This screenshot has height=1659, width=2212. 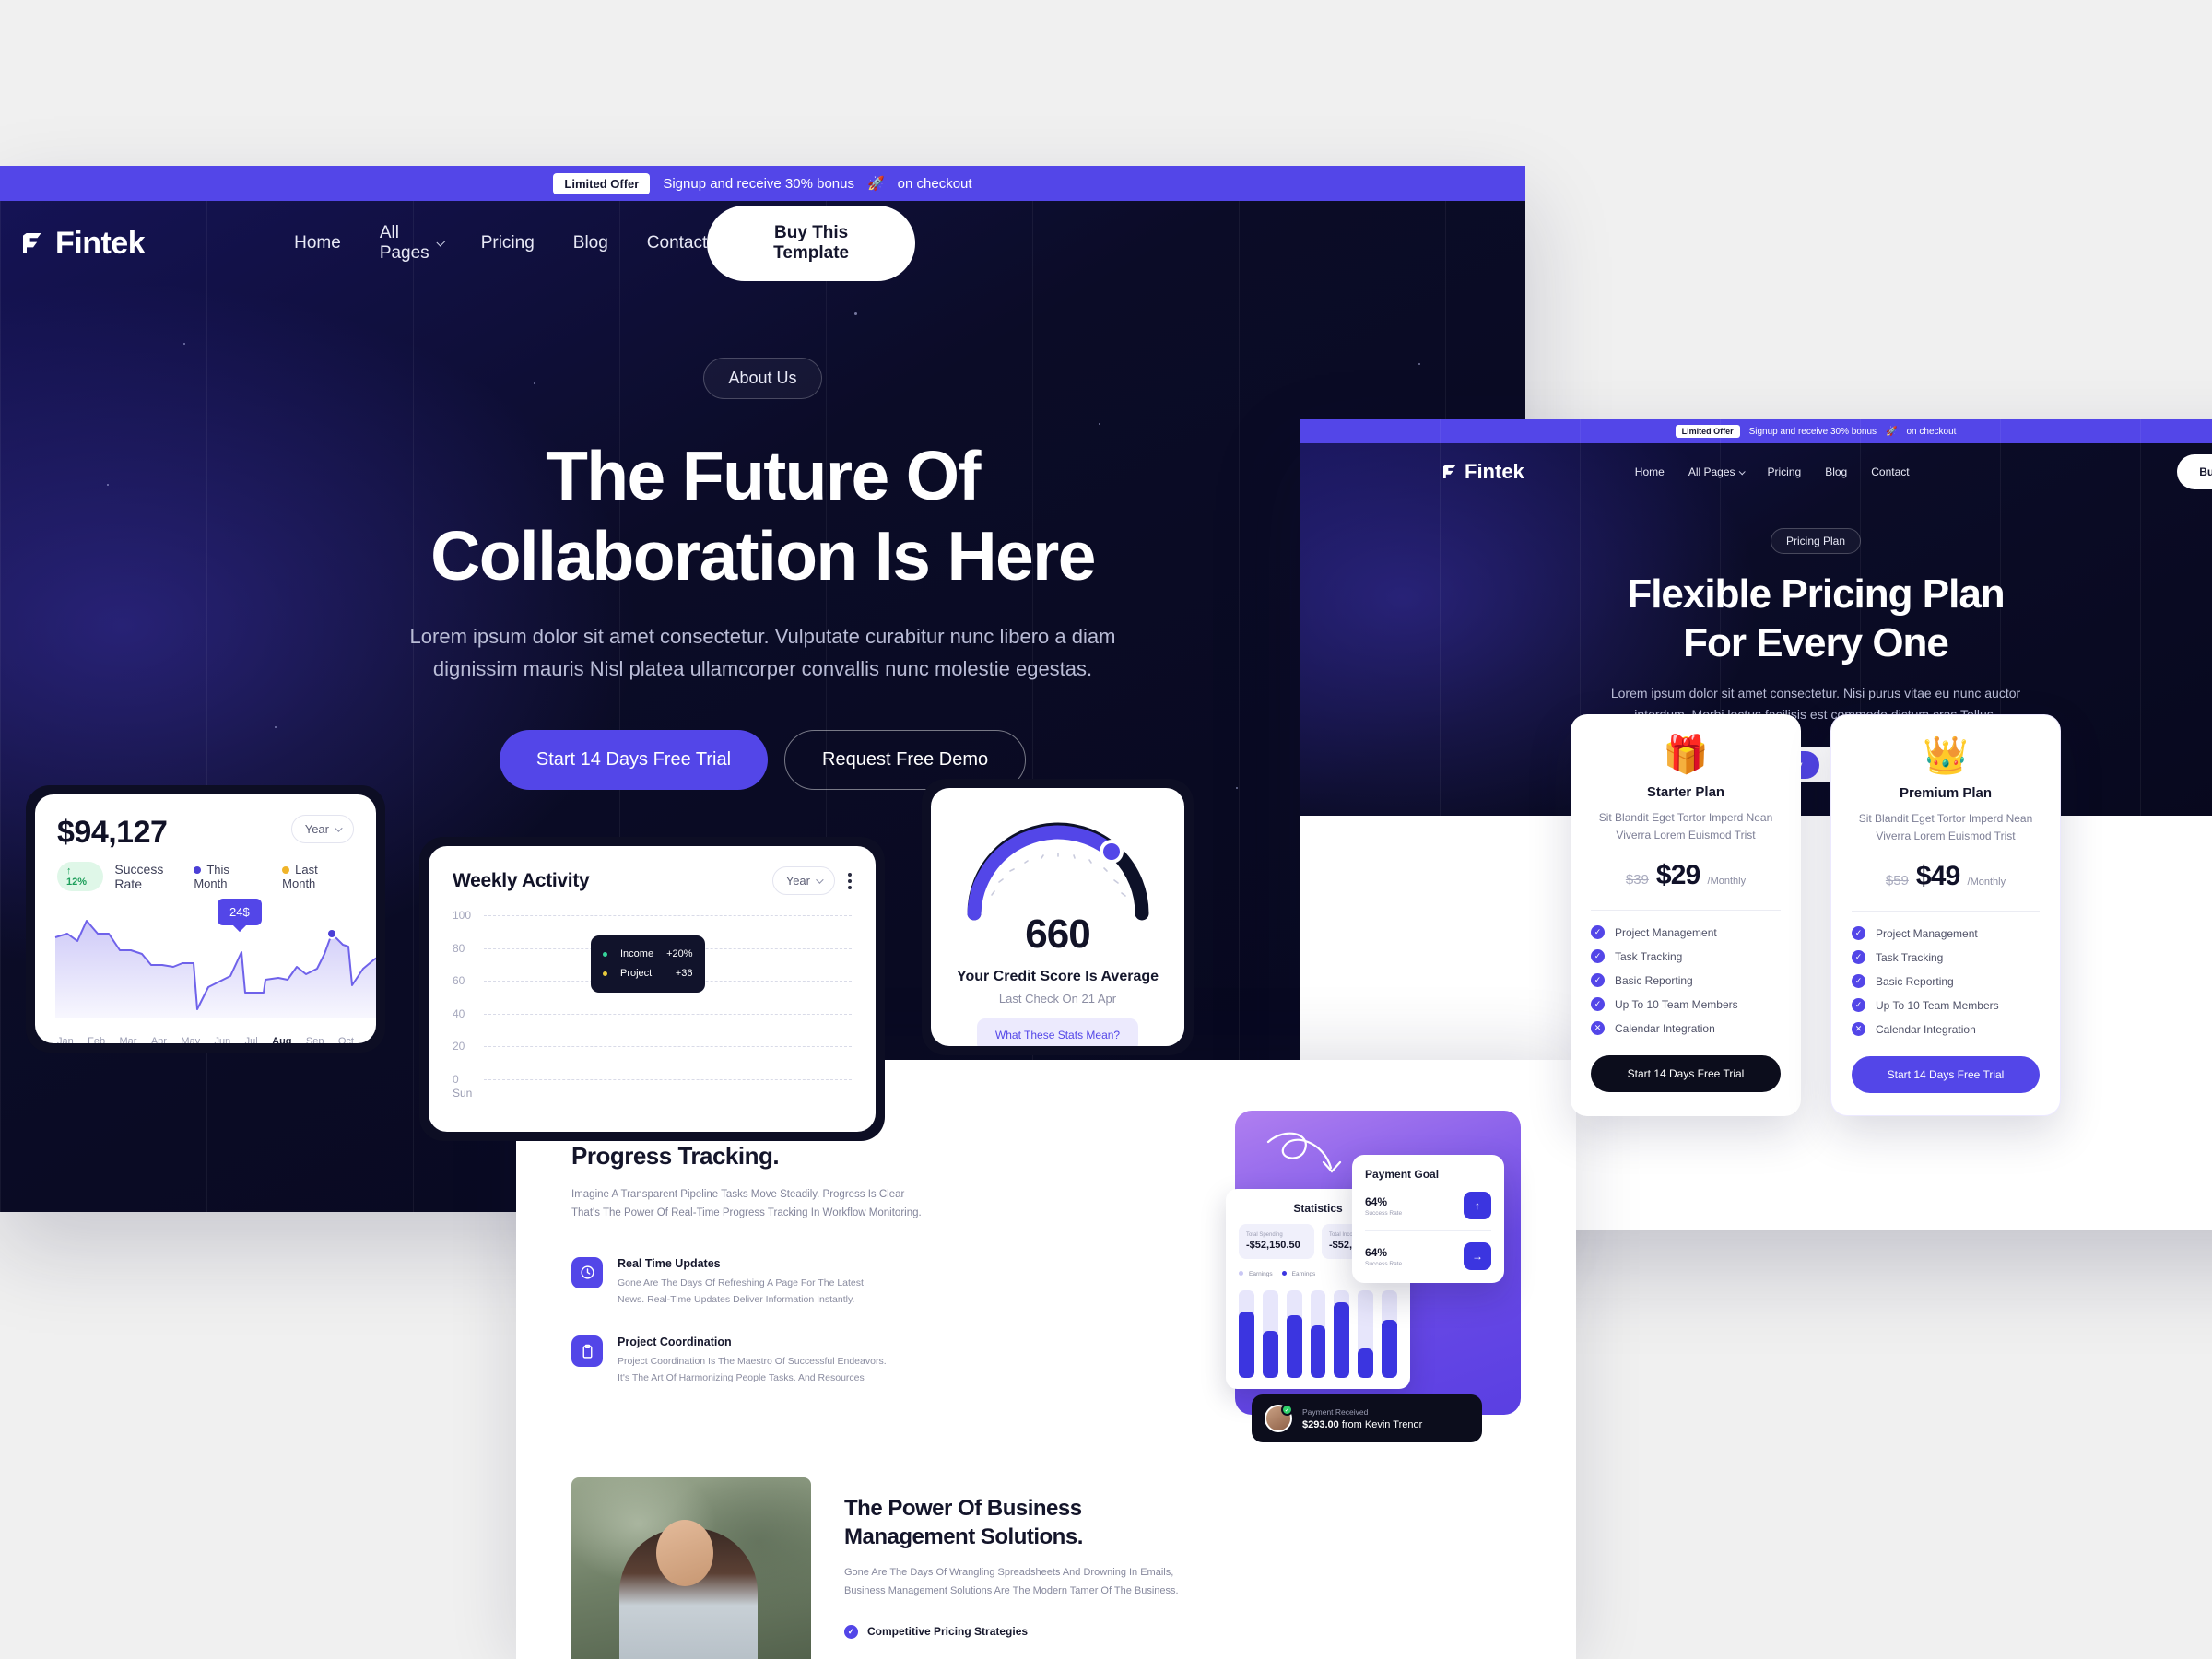 I want to click on chevron-down-icon, so click(x=339, y=827).